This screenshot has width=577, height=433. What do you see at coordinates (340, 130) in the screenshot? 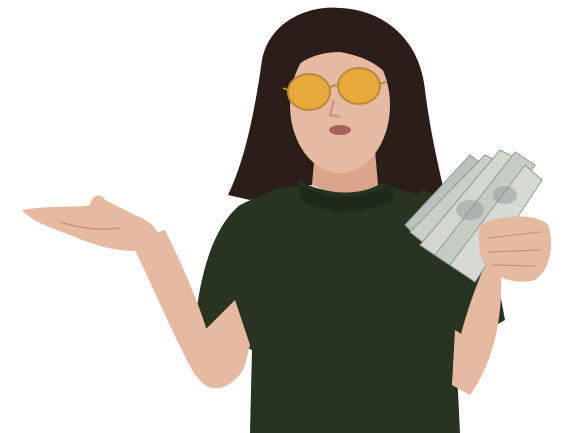
I see `mouth` at bounding box center [340, 130].